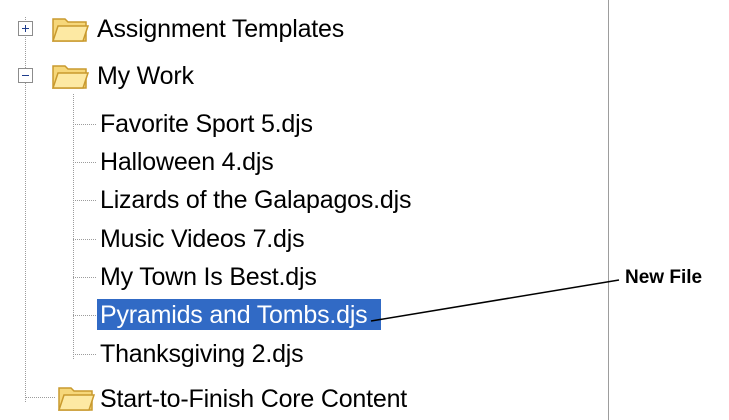 This screenshot has width=729, height=420. I want to click on callout-label: New File, so click(664, 277).